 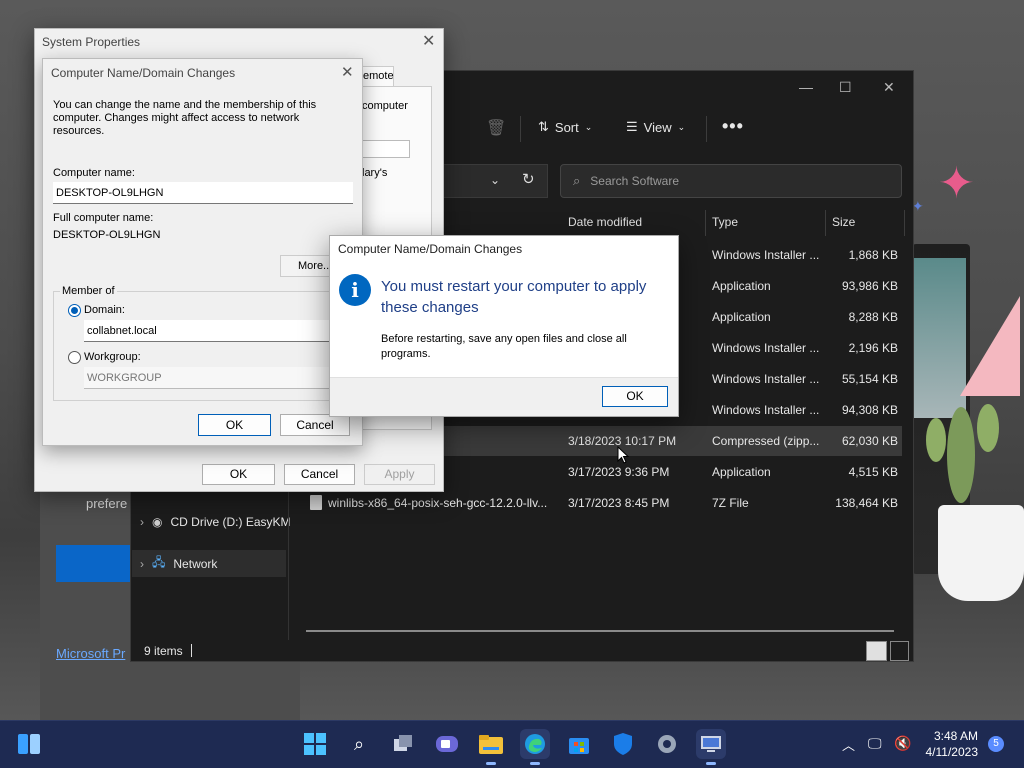 I want to click on view-label: View, so click(x=657, y=127).